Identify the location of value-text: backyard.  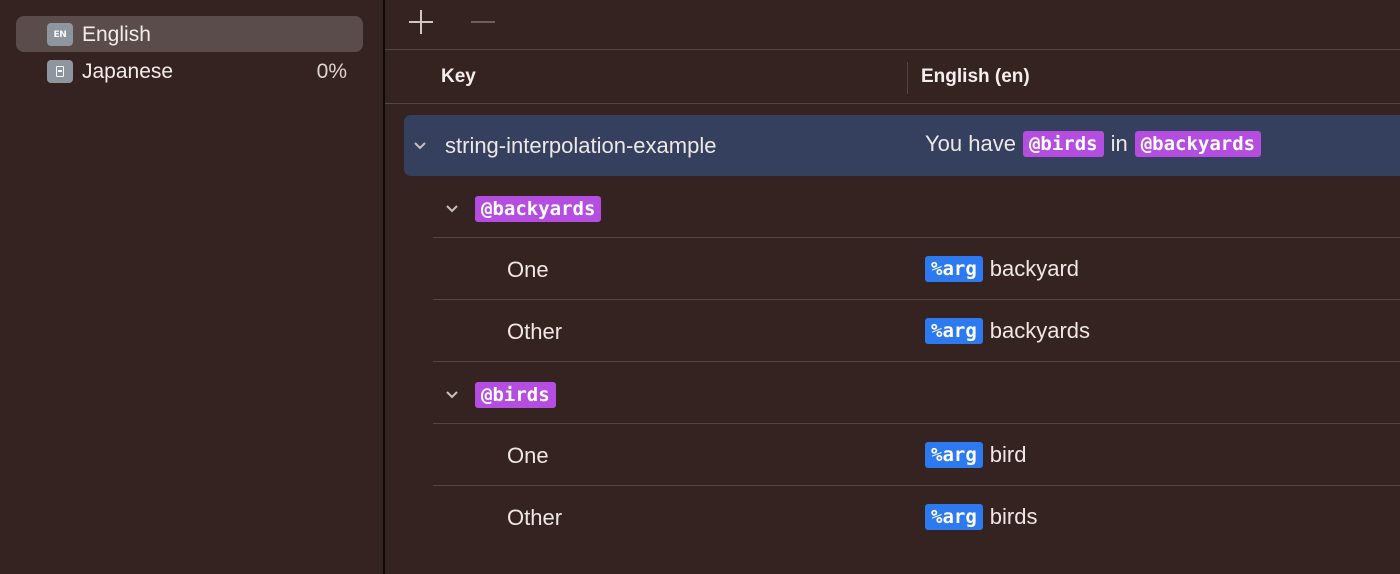
(1034, 268).